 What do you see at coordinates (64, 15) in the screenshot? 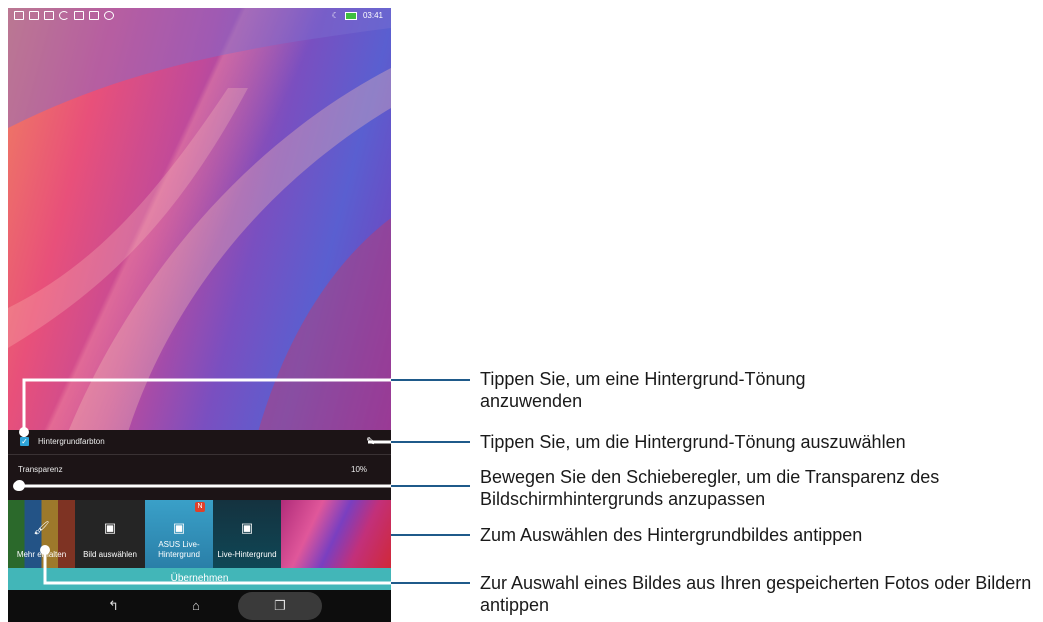
I see `moon-icon` at bounding box center [64, 15].